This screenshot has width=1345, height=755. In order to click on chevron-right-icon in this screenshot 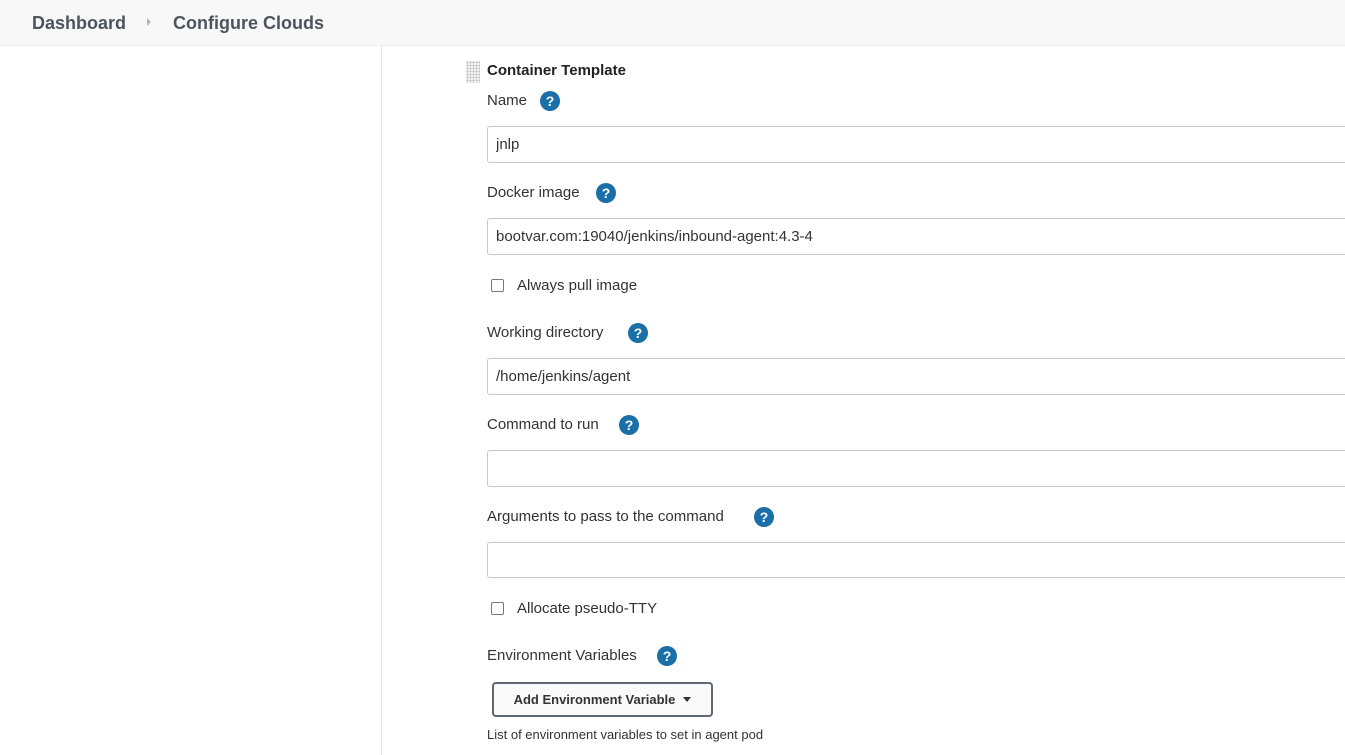, I will do `click(149, 22)`.